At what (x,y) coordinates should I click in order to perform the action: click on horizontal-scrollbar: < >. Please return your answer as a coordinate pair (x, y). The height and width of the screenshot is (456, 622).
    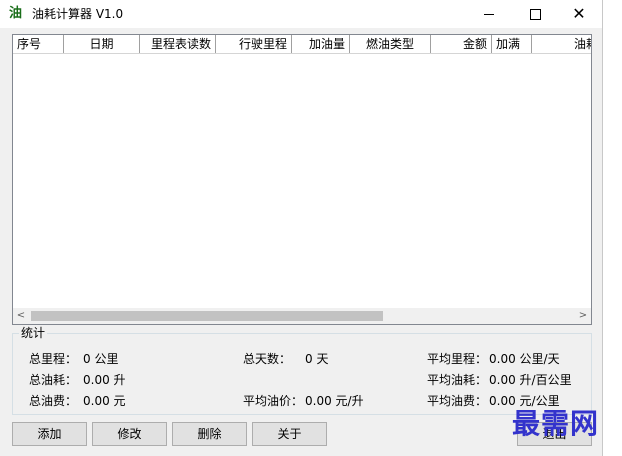
    Looking at the image, I should click on (302, 316).